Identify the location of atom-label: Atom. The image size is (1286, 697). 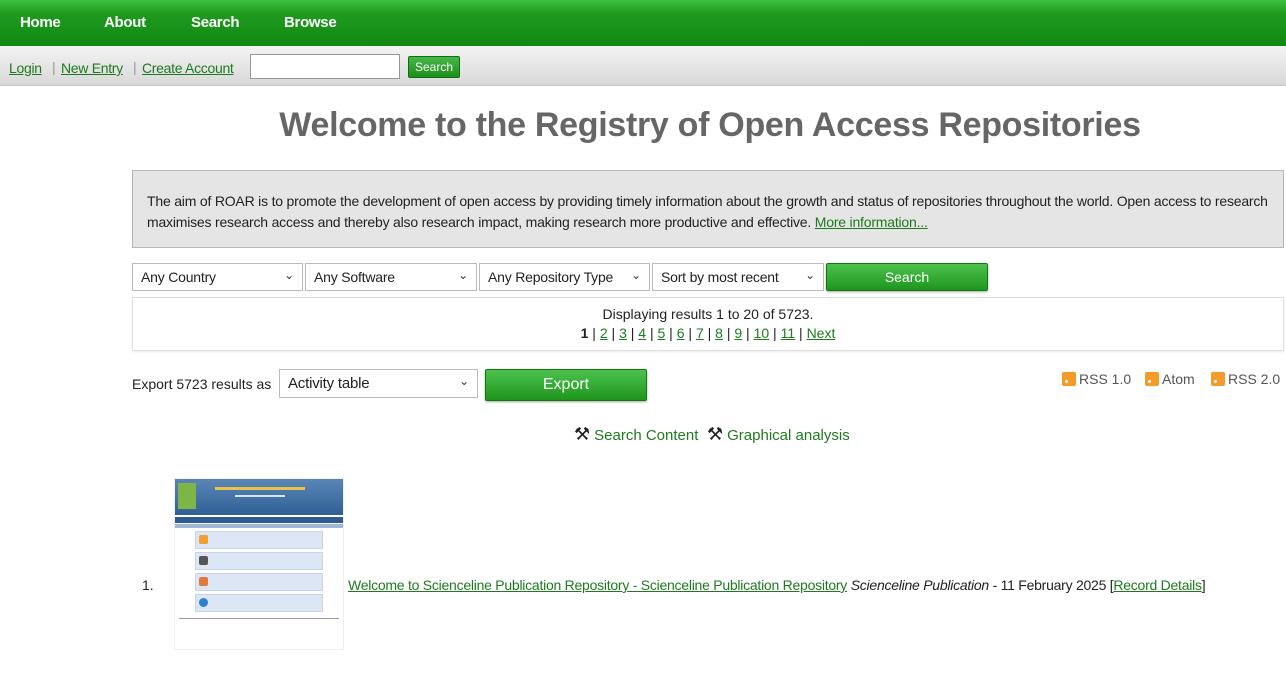
(1178, 379).